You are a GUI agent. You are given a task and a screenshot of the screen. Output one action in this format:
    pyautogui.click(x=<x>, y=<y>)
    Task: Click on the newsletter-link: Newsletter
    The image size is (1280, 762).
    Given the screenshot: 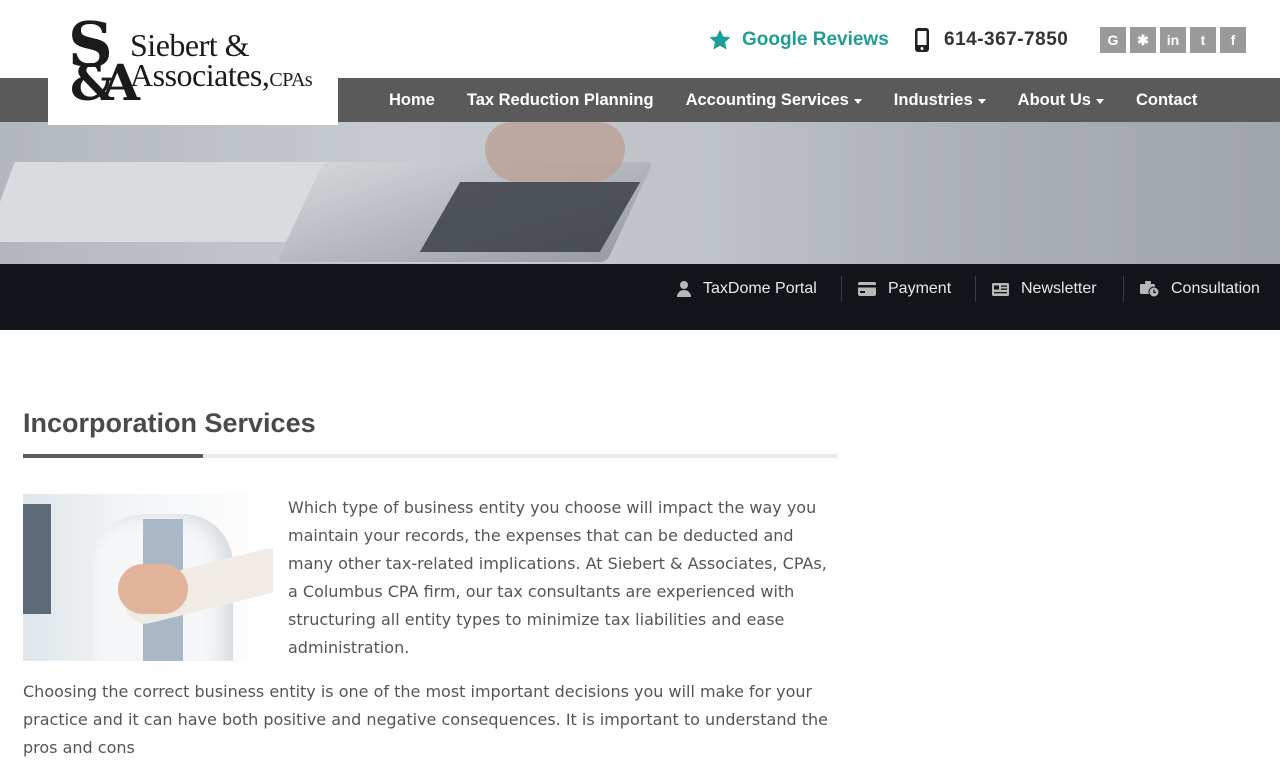 What is the action you would take?
    pyautogui.click(x=1044, y=289)
    